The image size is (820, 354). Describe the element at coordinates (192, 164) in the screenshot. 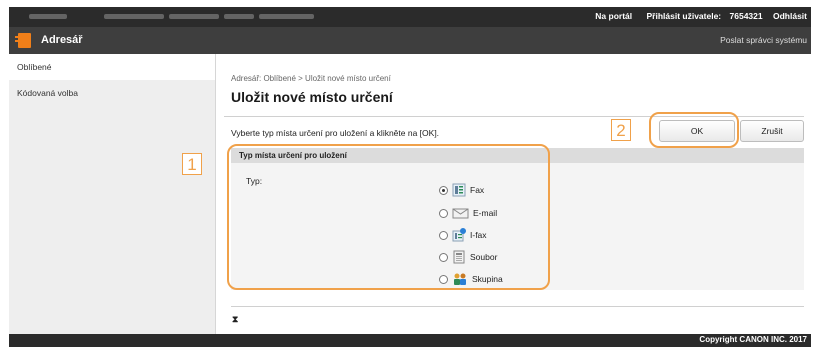

I see `callout-number-1: 1` at that location.